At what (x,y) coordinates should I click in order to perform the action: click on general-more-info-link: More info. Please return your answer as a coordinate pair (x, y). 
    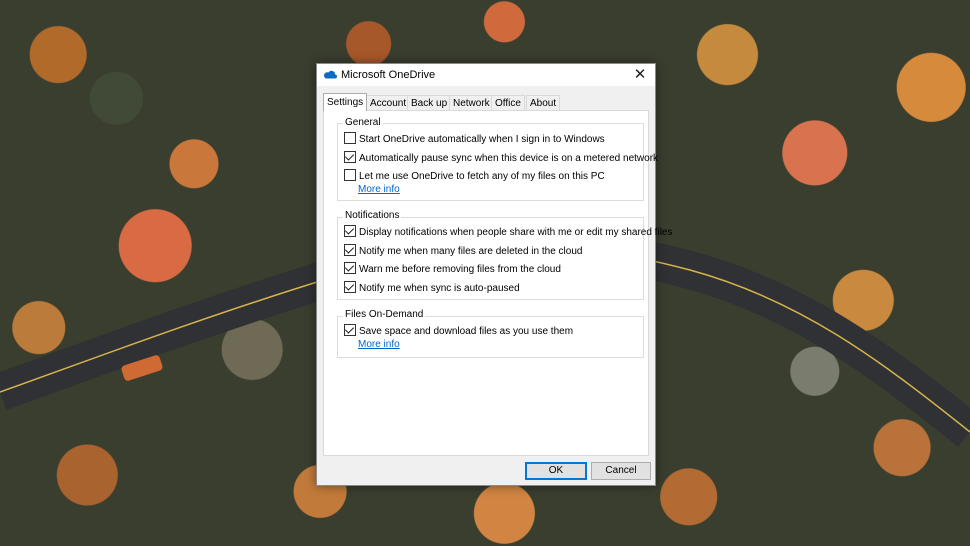
    Looking at the image, I should click on (379, 189).